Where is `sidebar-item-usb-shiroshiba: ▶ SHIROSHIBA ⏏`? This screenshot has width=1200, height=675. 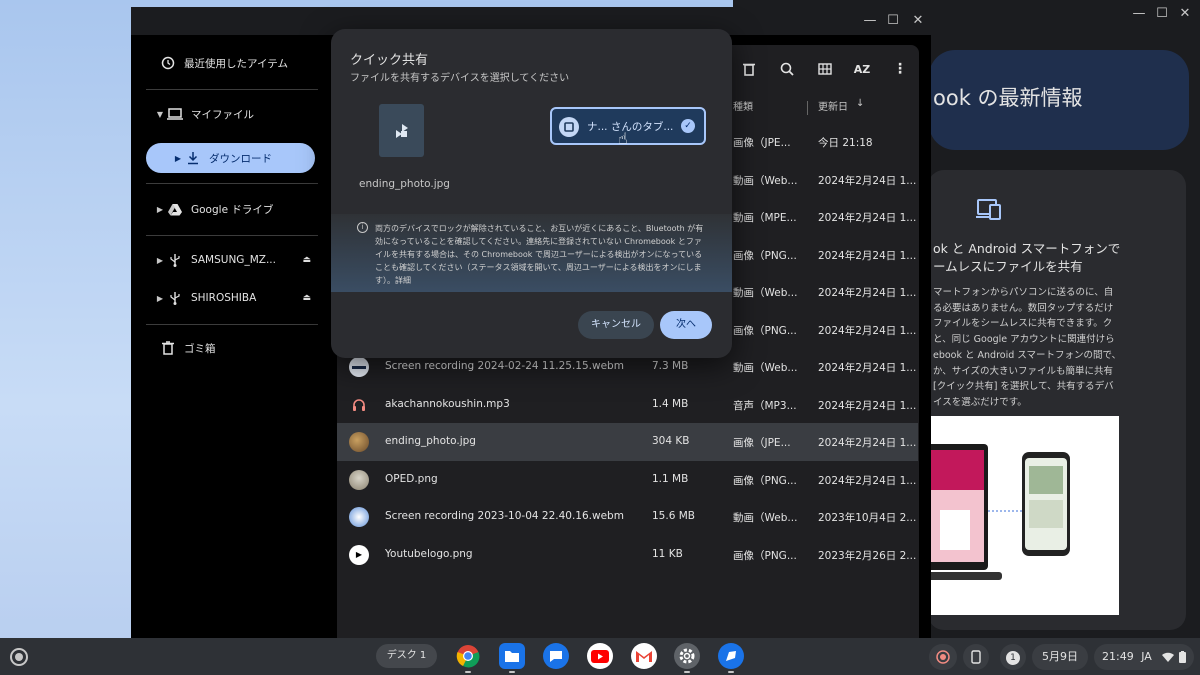 sidebar-item-usb-shiroshiba: ▶ SHIROSHIBA ⏏ is located at coordinates (238, 298).